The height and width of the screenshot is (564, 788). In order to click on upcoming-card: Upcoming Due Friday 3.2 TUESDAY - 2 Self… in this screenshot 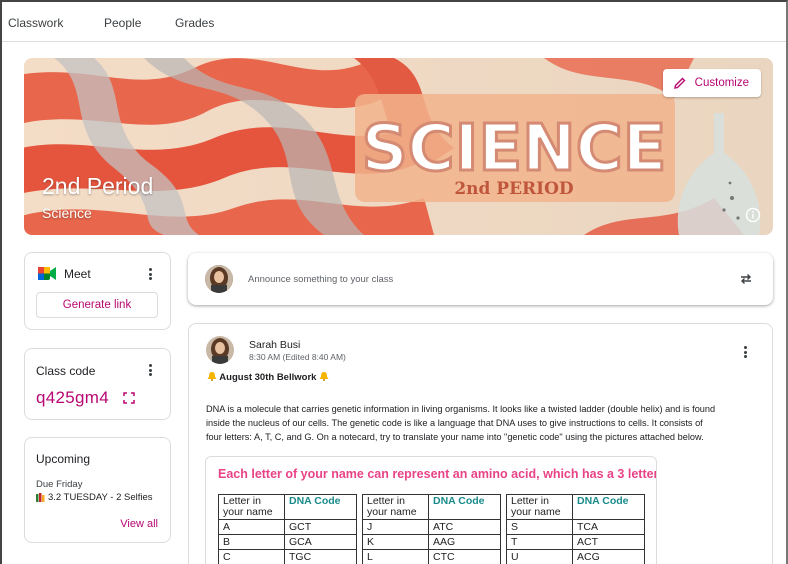, I will do `click(97, 490)`.